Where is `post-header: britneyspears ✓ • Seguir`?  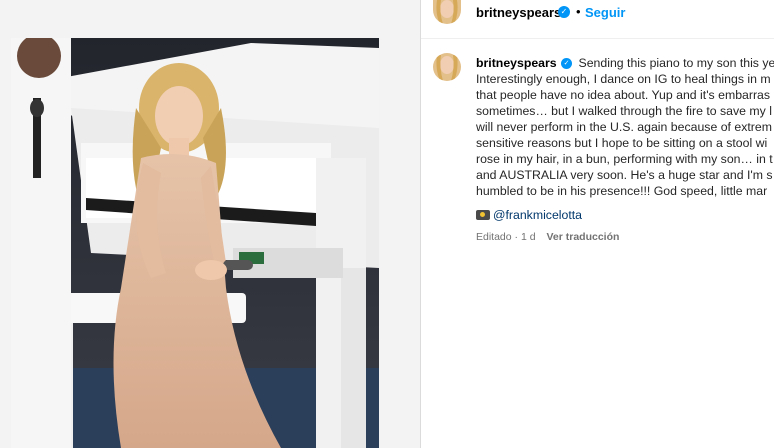 post-header: britneyspears ✓ • Seguir is located at coordinates (597, 15).